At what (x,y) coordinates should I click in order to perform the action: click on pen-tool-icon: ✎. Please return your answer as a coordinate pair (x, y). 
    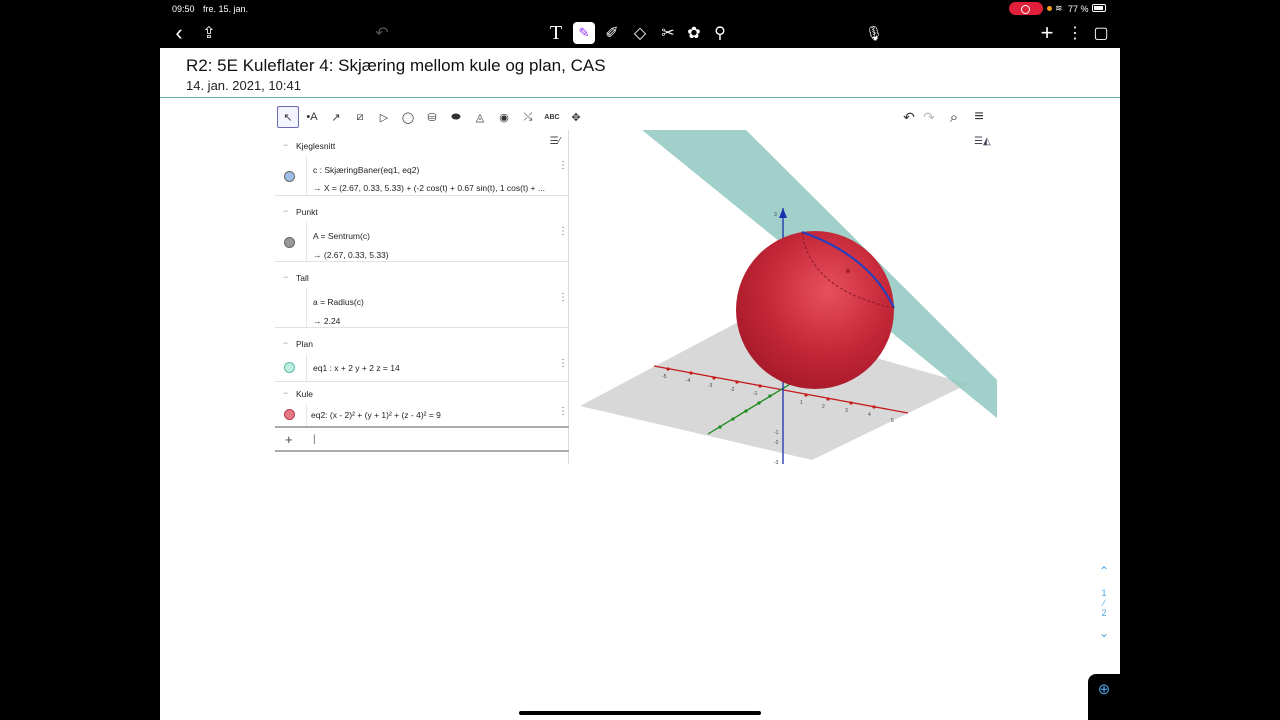
    Looking at the image, I should click on (584, 33).